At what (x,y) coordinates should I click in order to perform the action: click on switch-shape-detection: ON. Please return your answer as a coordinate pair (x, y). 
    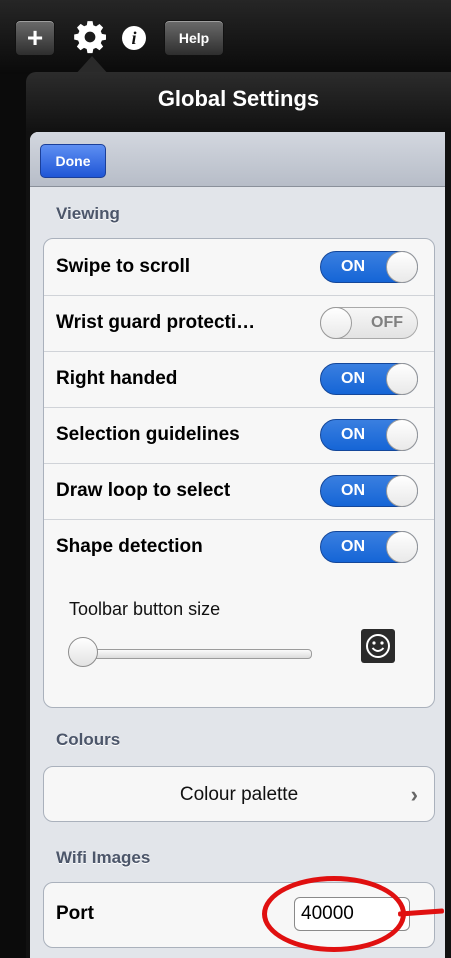
    Looking at the image, I should click on (369, 547).